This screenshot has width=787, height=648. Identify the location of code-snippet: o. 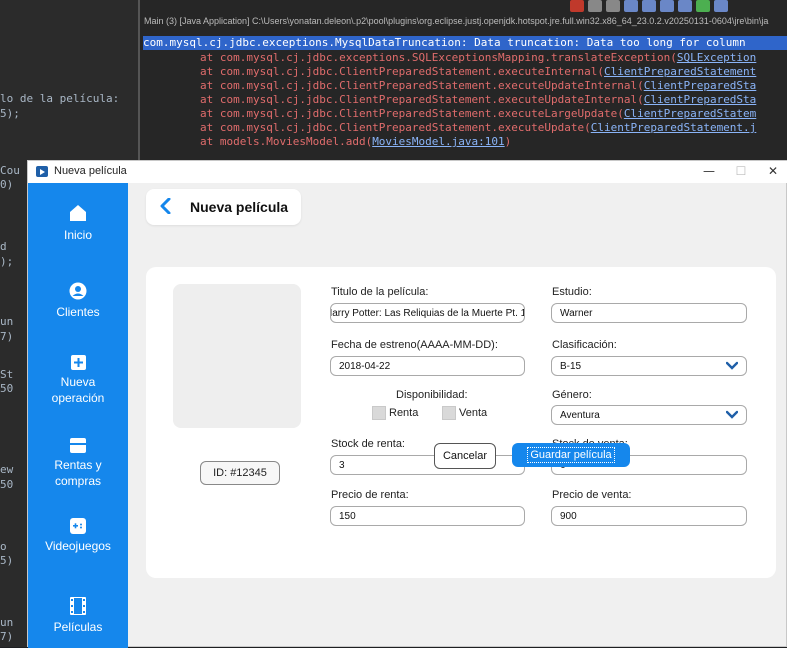
(3, 546).